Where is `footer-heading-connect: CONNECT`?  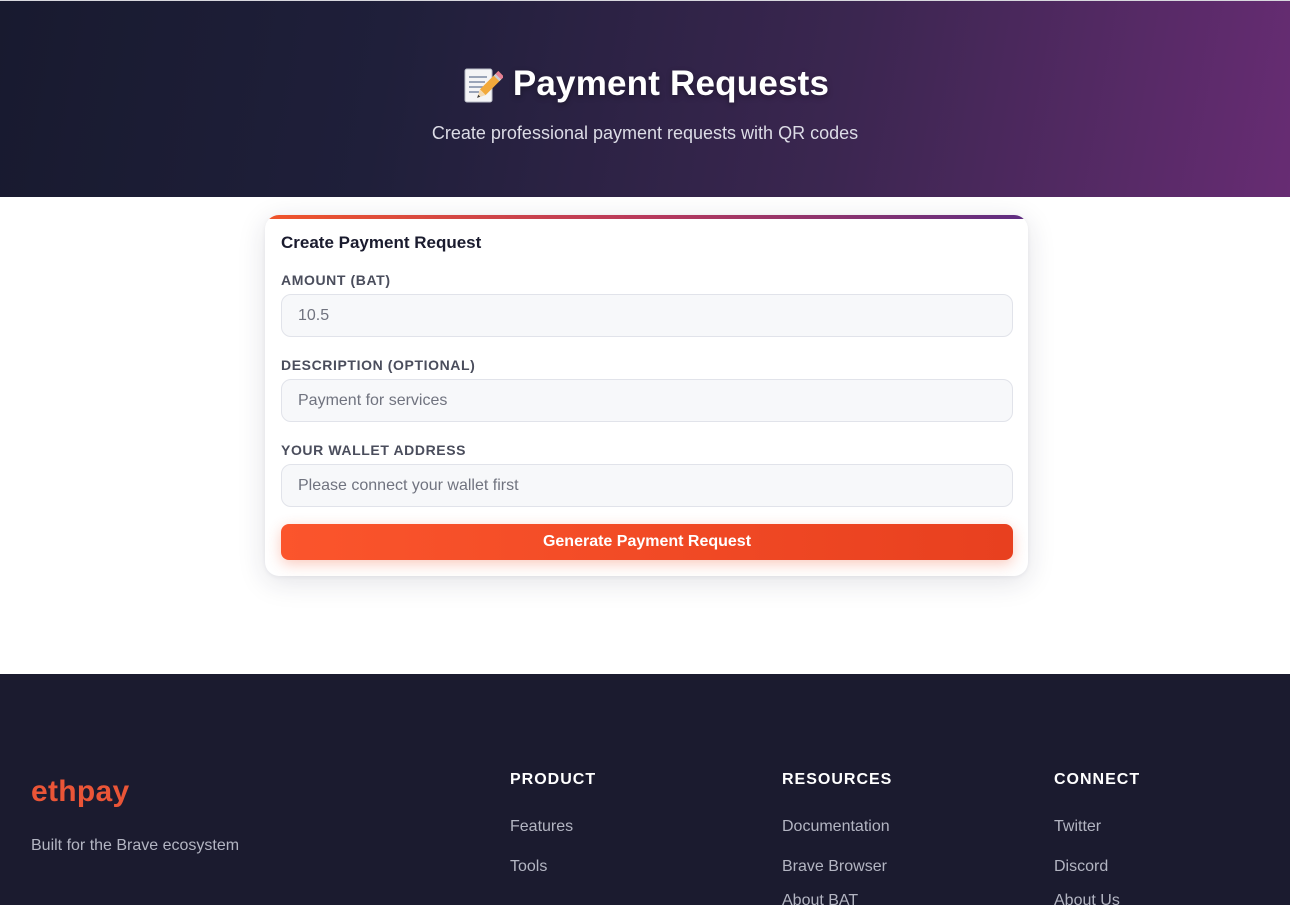 footer-heading-connect: CONNECT is located at coordinates (1097, 779).